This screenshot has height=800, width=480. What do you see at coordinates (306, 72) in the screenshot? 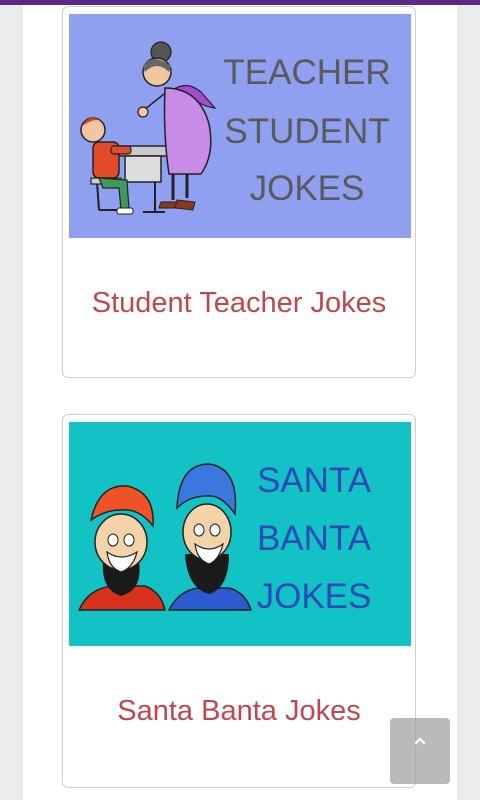
I see `teacher-image-line-1: TEACHER` at bounding box center [306, 72].